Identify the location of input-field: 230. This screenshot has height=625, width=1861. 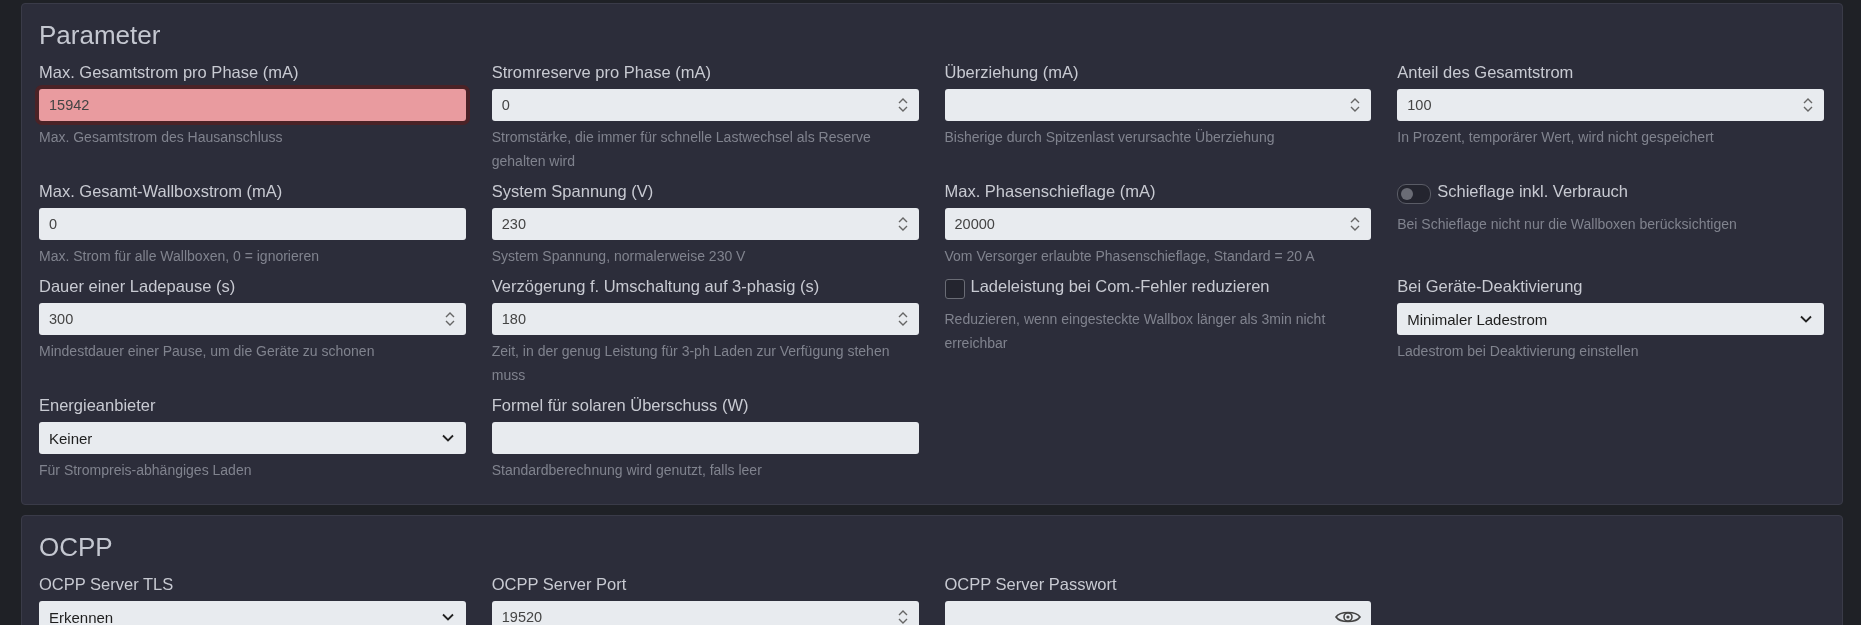
(705, 224).